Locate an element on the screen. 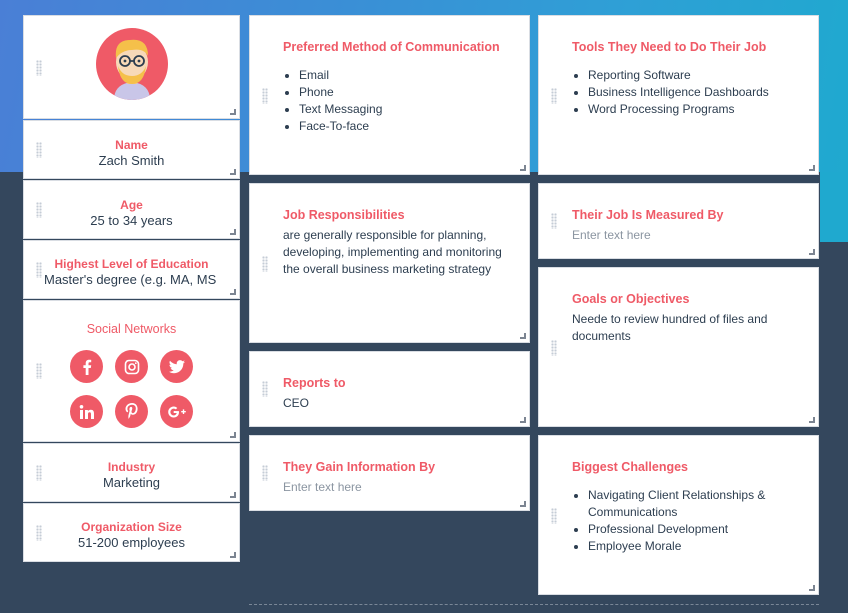 This screenshot has height=613, width=848. job-responsibilities-title: Job Responsibilities is located at coordinates (344, 215).